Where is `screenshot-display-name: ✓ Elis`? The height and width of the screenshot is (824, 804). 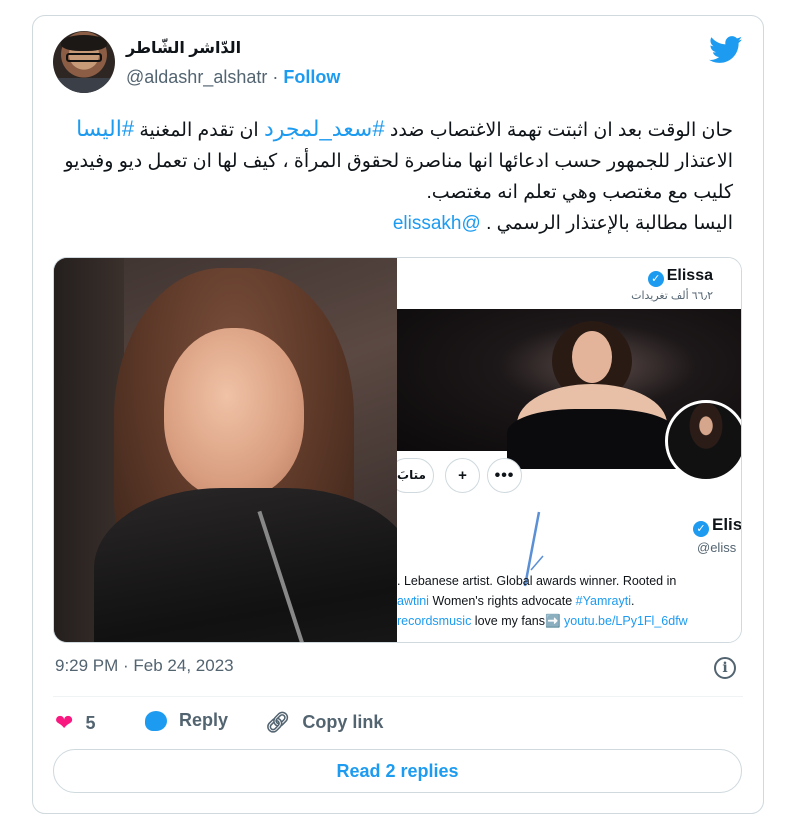 screenshot-display-name: ✓ Elis is located at coordinates (717, 526).